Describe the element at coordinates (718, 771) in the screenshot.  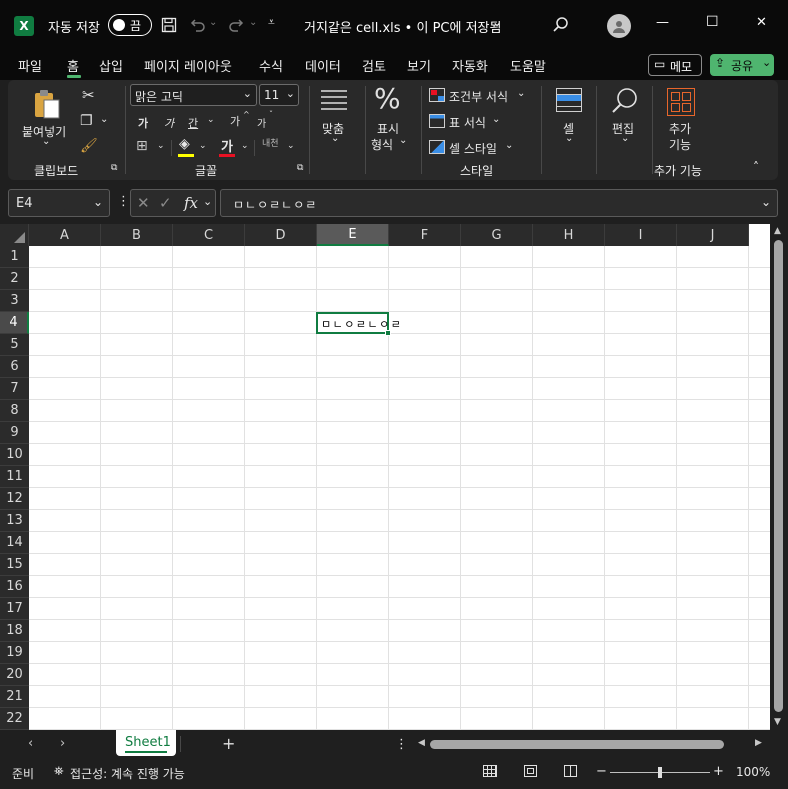
I see `zoom-in-button: +` at that location.